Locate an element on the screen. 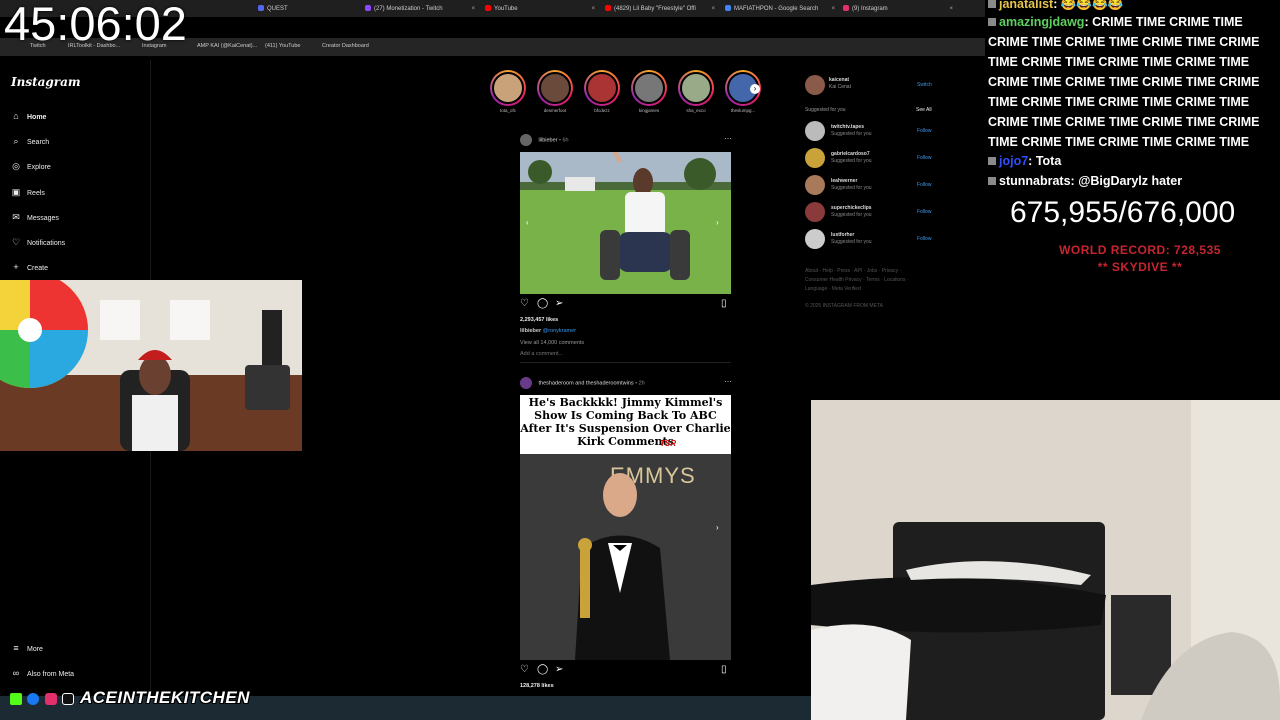 The image size is (1280, 720). suggested-username: twitchtv.tapes is located at coordinates (847, 127).